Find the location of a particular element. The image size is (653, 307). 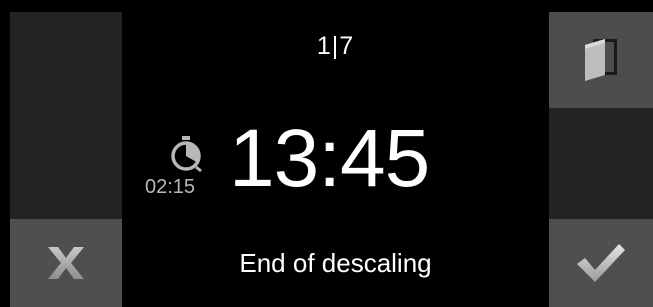

timer-remaining: 02:15 is located at coordinates (170, 187).